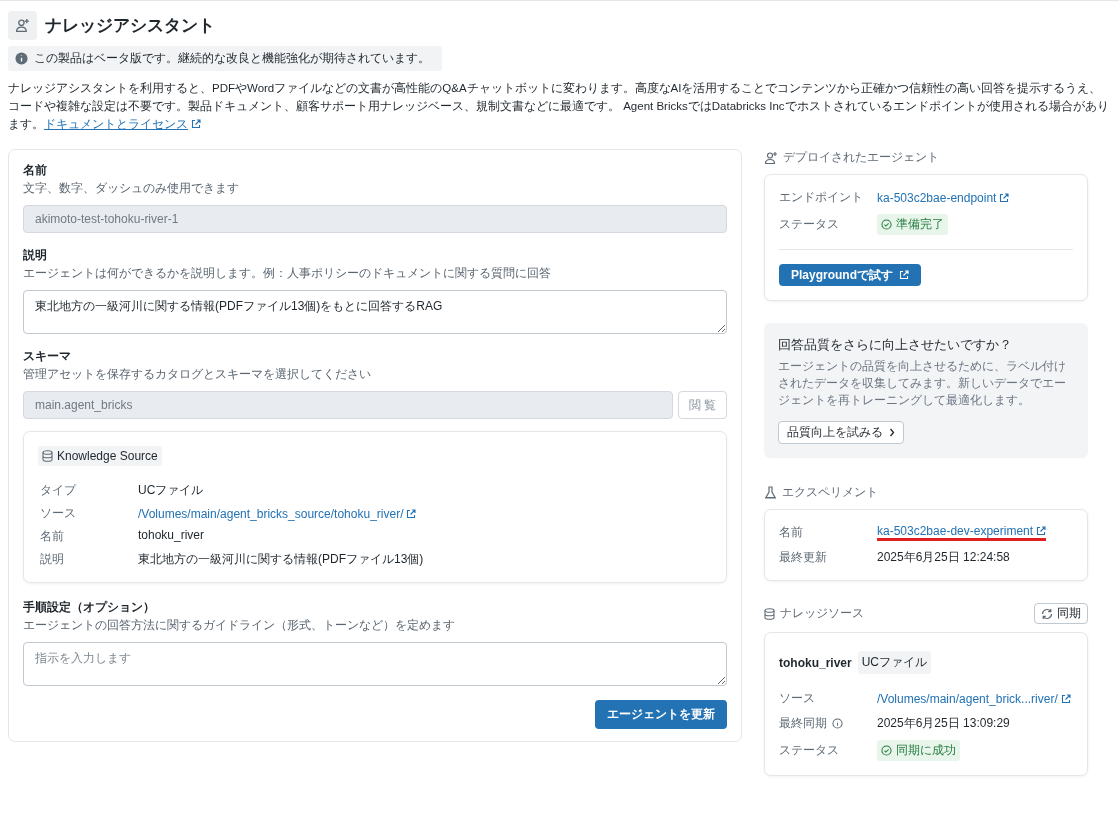  Describe the element at coordinates (35, 170) in the screenshot. I see `field-label: 名前` at that location.